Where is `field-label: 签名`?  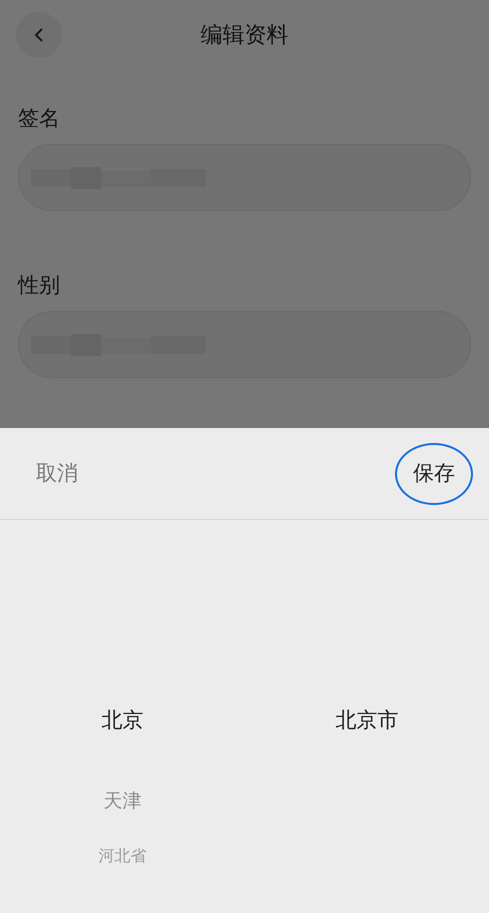 field-label: 签名 is located at coordinates (39, 118).